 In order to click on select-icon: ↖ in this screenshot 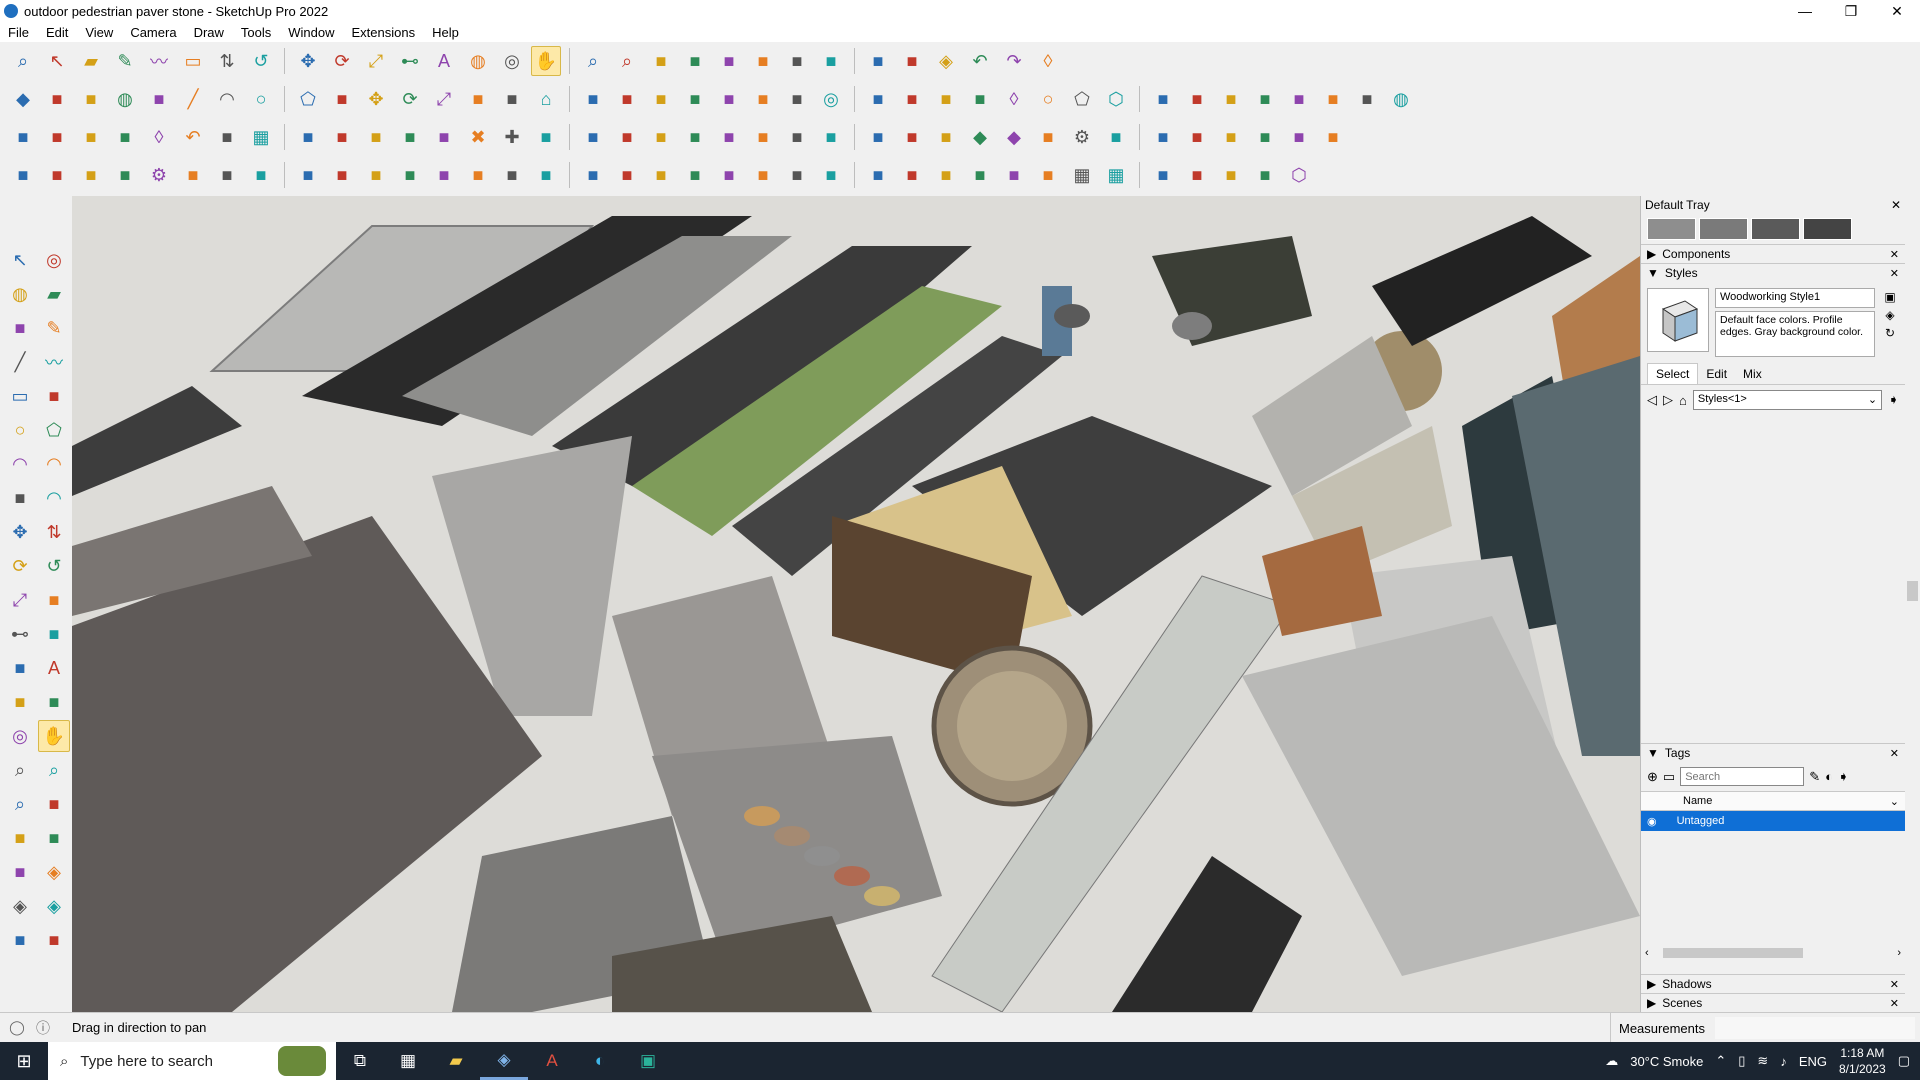, I will do `click(20, 260)`.